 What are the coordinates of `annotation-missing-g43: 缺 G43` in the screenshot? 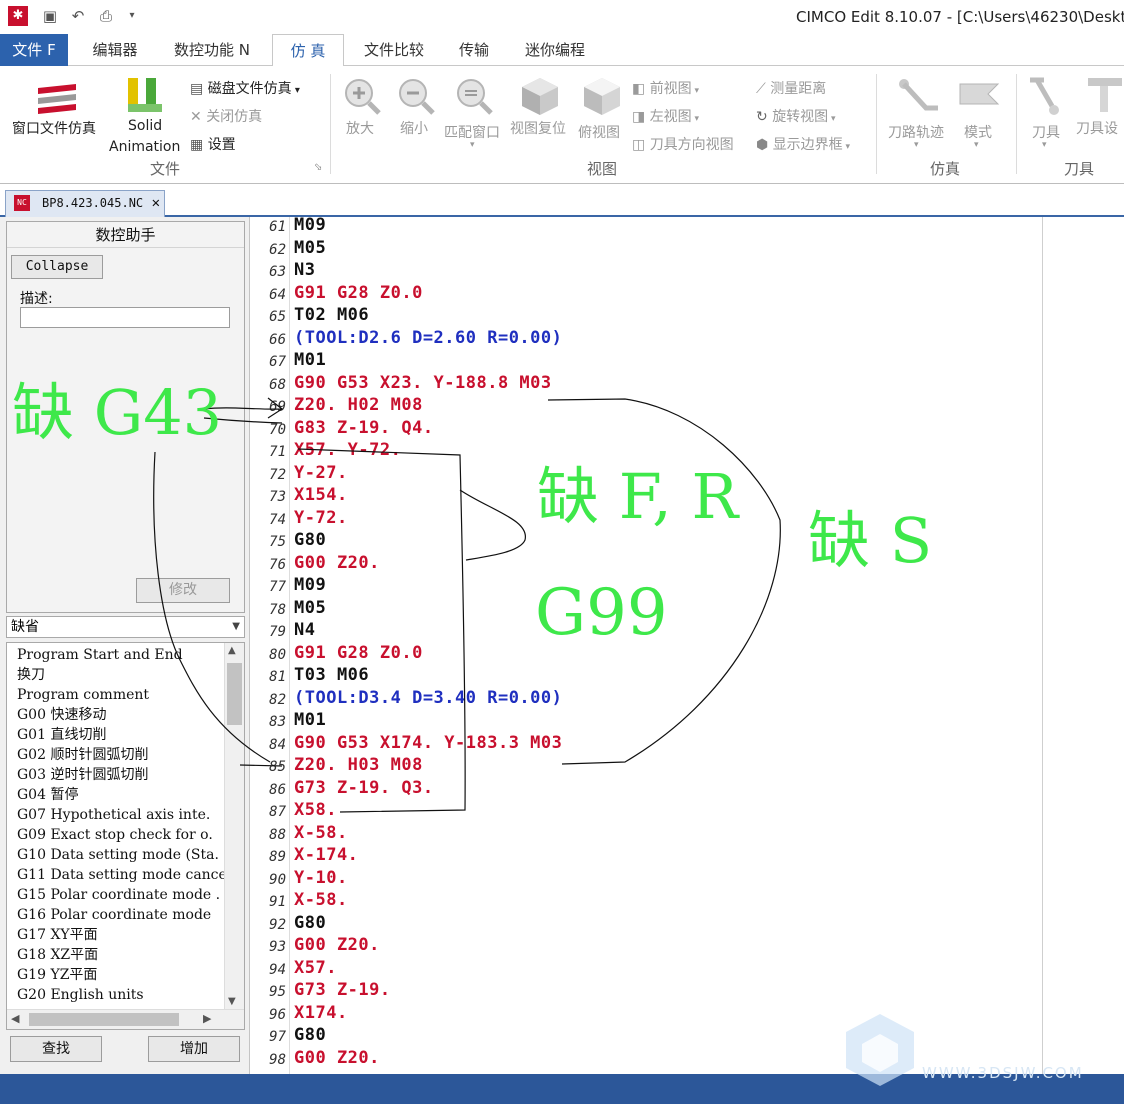 It's located at (117, 412).